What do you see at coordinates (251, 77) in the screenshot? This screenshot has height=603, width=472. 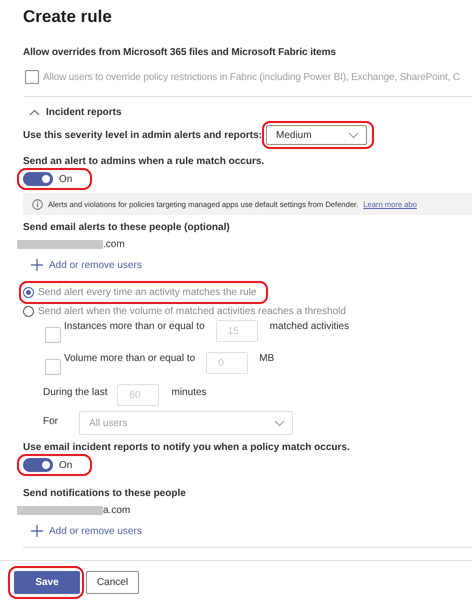 I see `checkbox-label: Allow users to override policy restrictions in Fabric (including Power BI), Exchange, SharePoint, C` at bounding box center [251, 77].